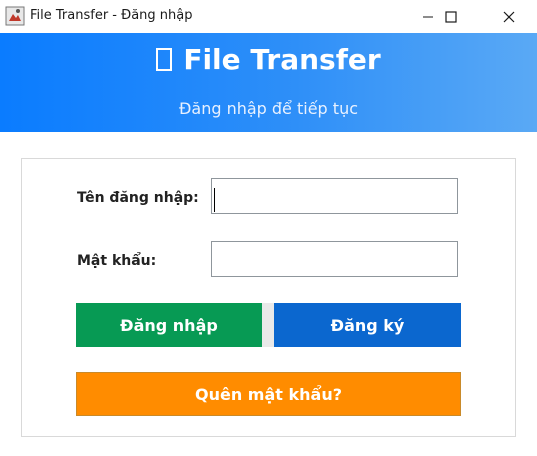 The width and height of the screenshot is (537, 456). Describe the element at coordinates (268, 108) in the screenshot. I see `app-subtitle: Đăng nhập để tiếp tục` at that location.